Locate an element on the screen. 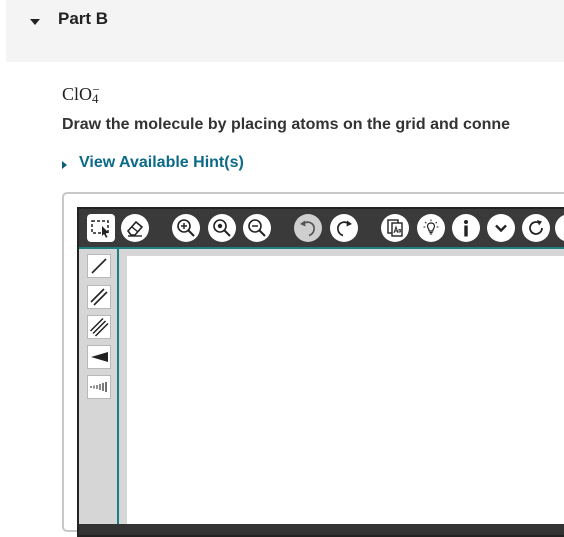 The height and width of the screenshot is (537, 564). eraser-icon is located at coordinates (135, 228).